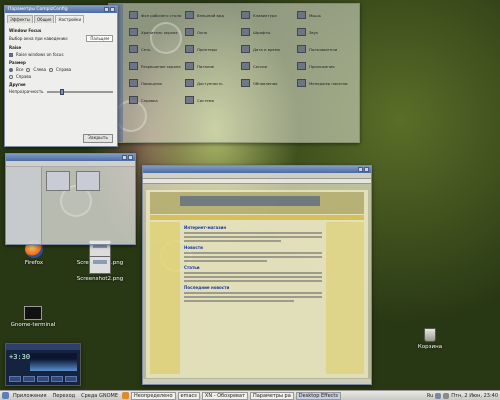 This screenshot has width=500, height=400. I want to click on settings-item: Система, so click(213, 100).